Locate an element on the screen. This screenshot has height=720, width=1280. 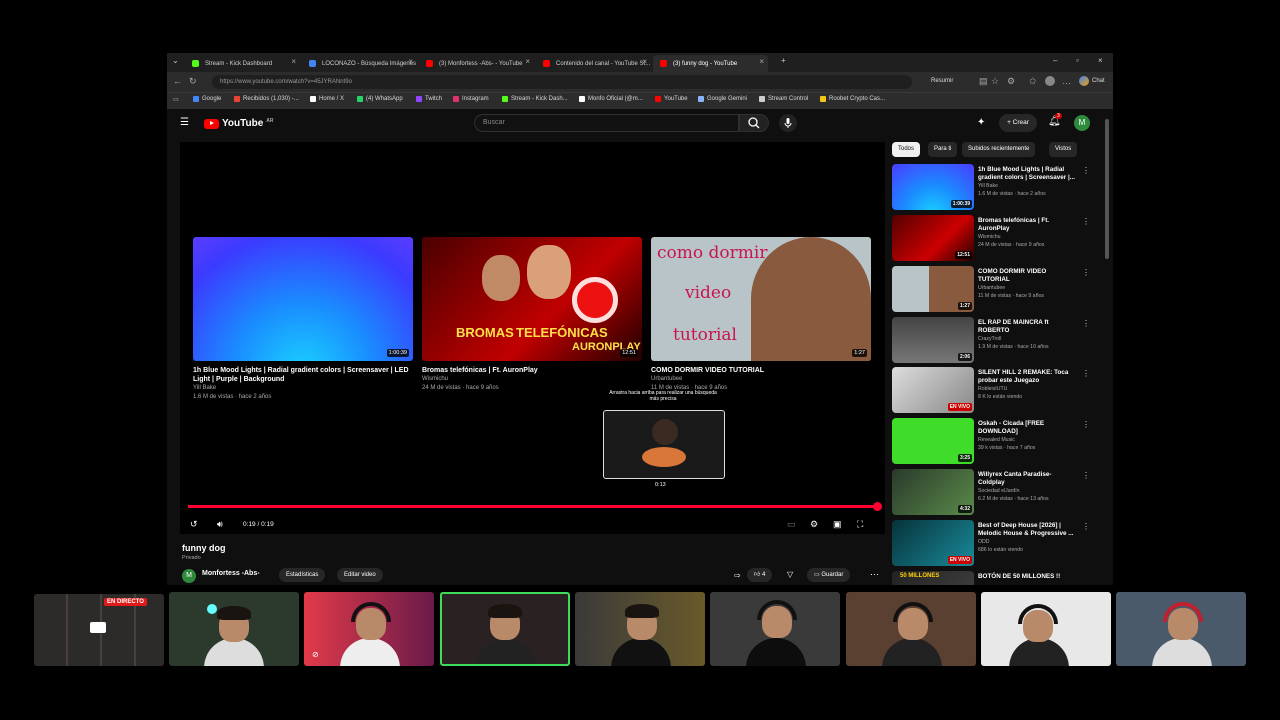
save-button: ▭ Guardar is located at coordinates (829, 575).